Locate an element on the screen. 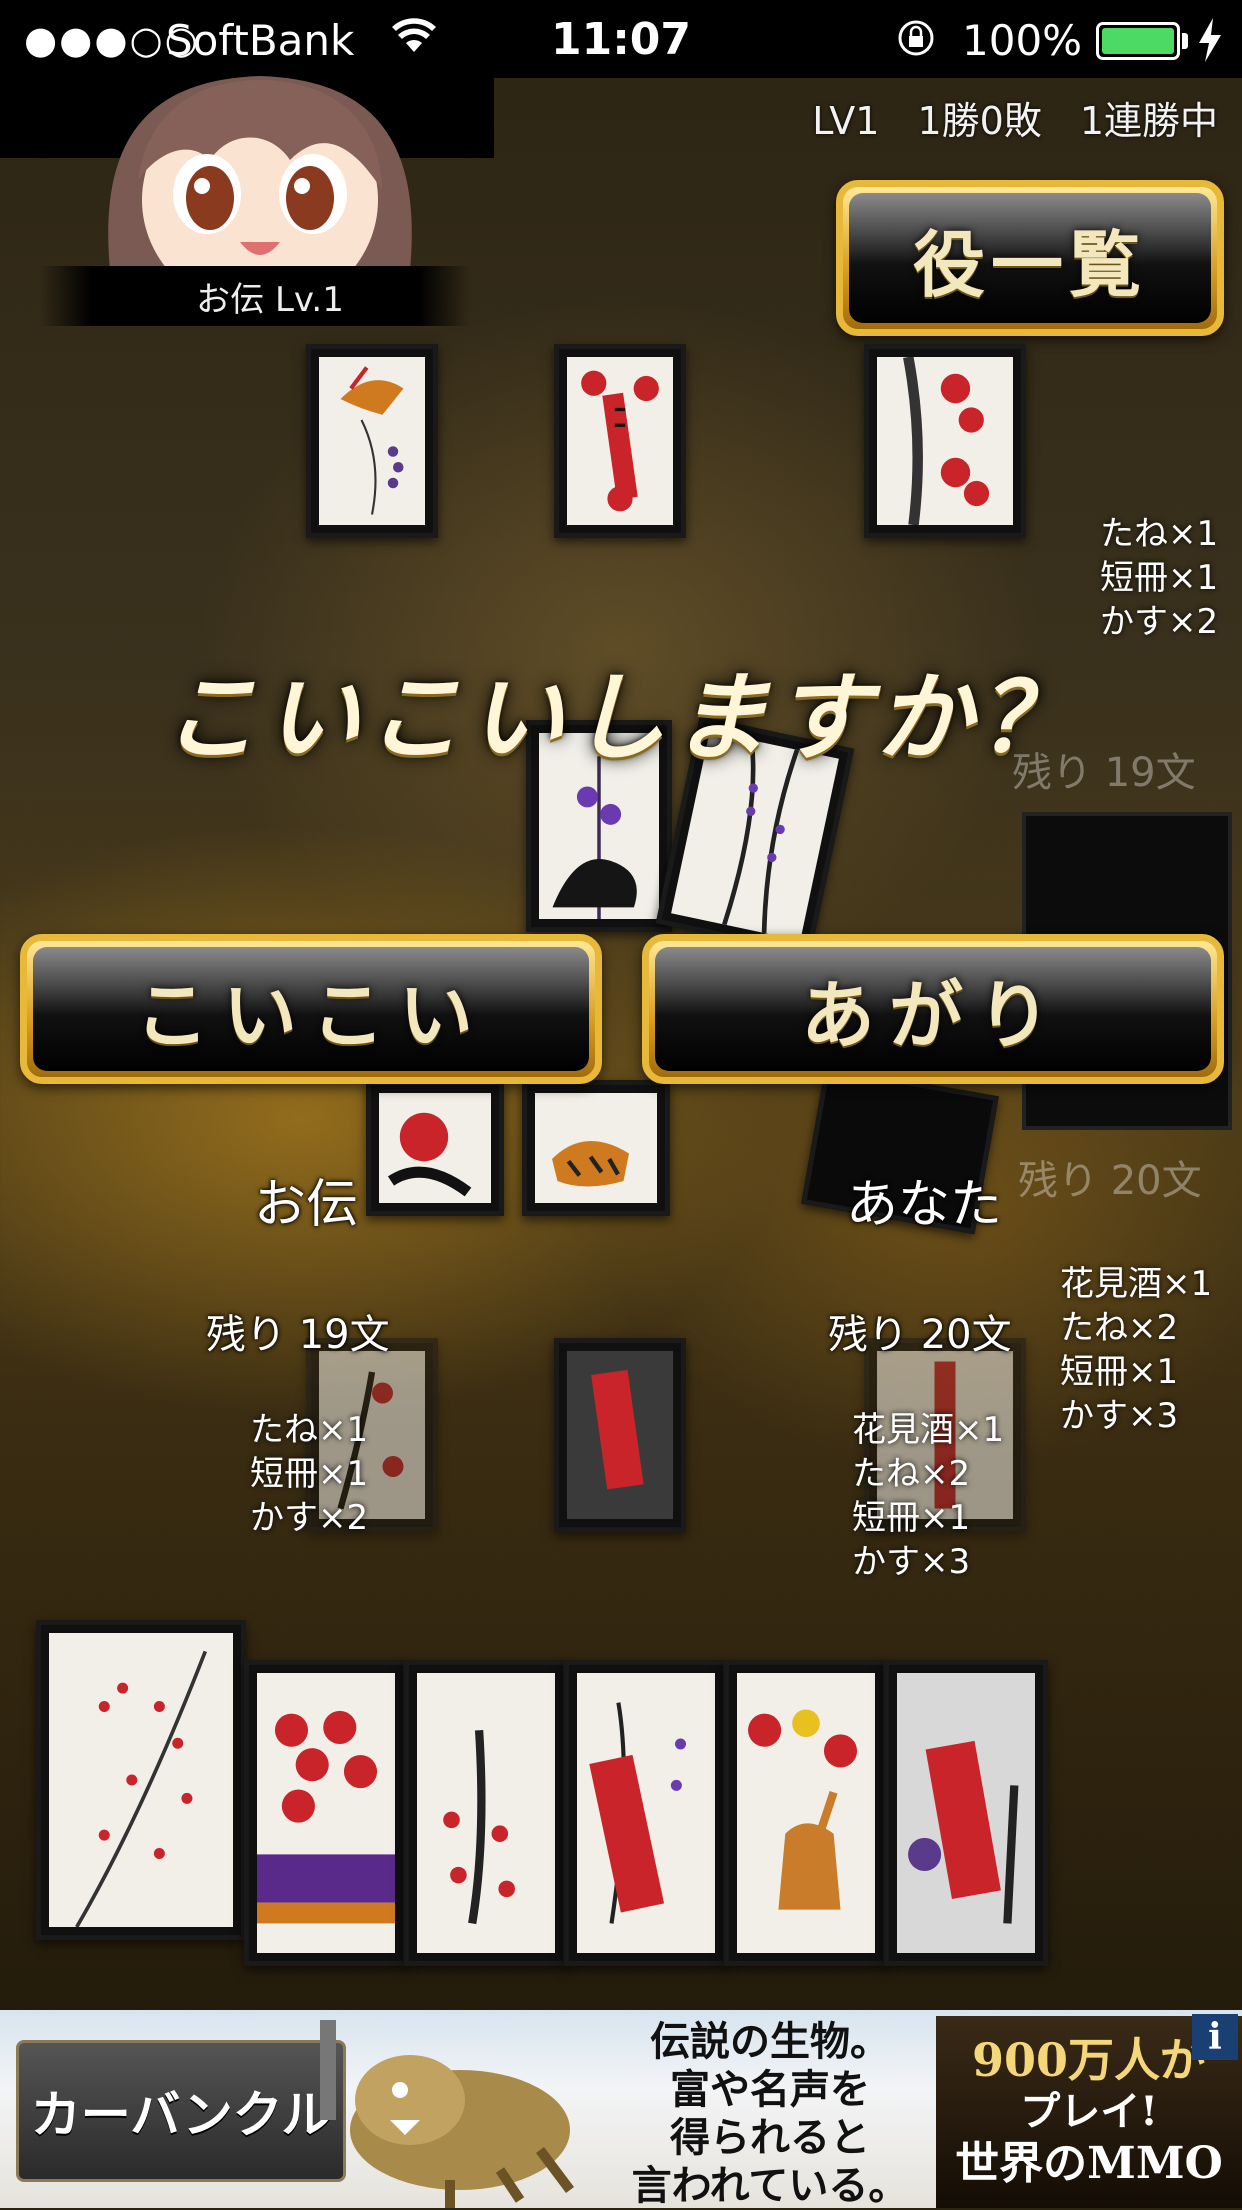  yaku-list-button: 役一覧 is located at coordinates (1030, 258).